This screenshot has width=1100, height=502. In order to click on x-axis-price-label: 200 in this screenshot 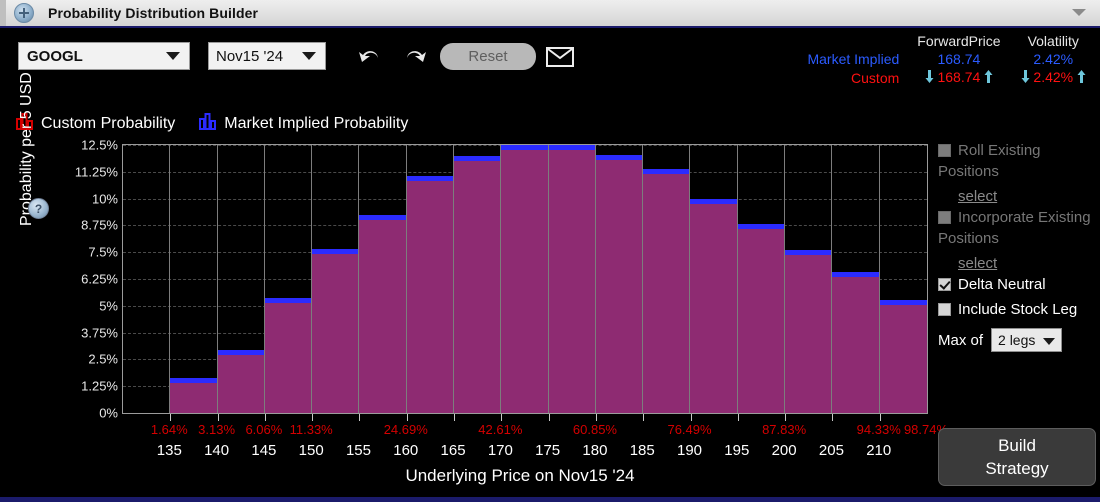, I will do `click(784, 450)`.